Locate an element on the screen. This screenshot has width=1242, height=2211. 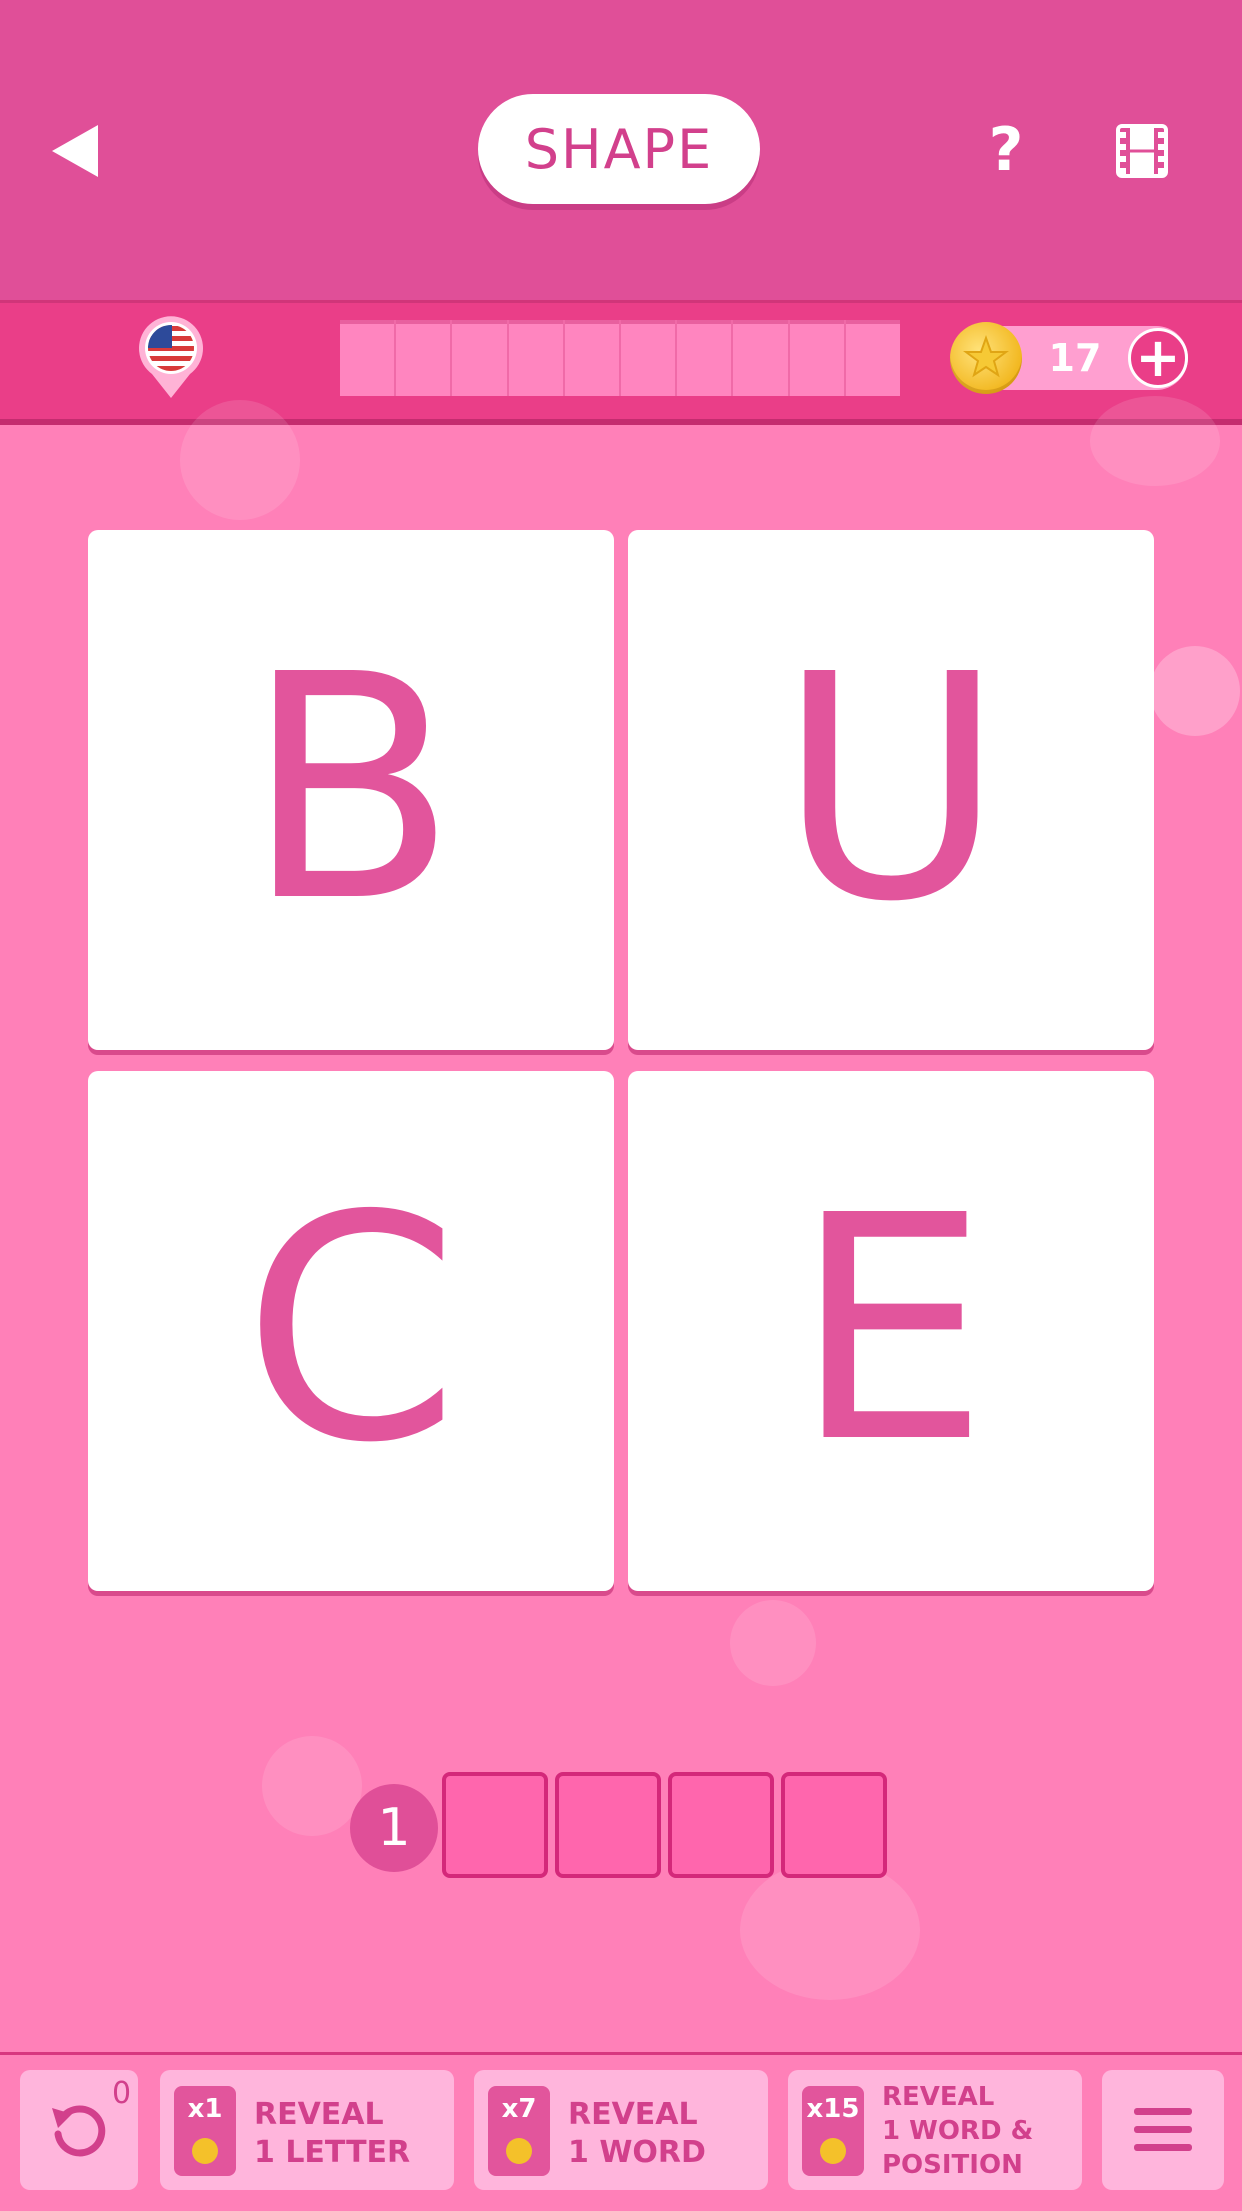
help-button: ? is located at coordinates (1006, 150).